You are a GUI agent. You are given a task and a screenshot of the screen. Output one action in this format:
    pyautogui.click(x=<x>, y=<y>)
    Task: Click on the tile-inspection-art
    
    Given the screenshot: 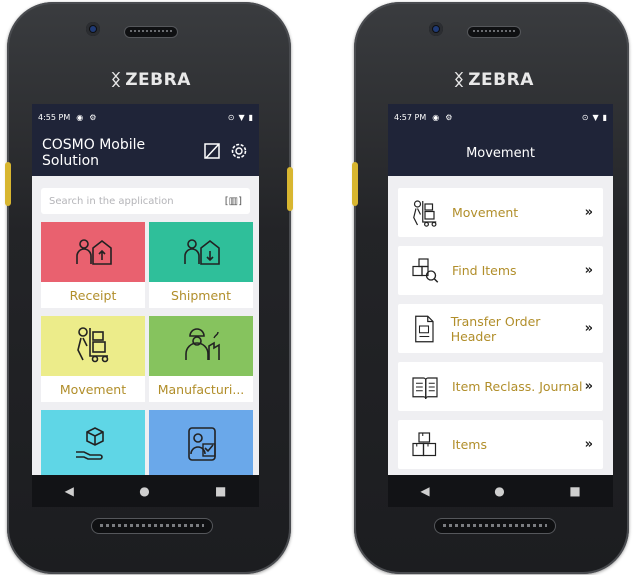 What is the action you would take?
    pyautogui.click(x=201, y=446)
    